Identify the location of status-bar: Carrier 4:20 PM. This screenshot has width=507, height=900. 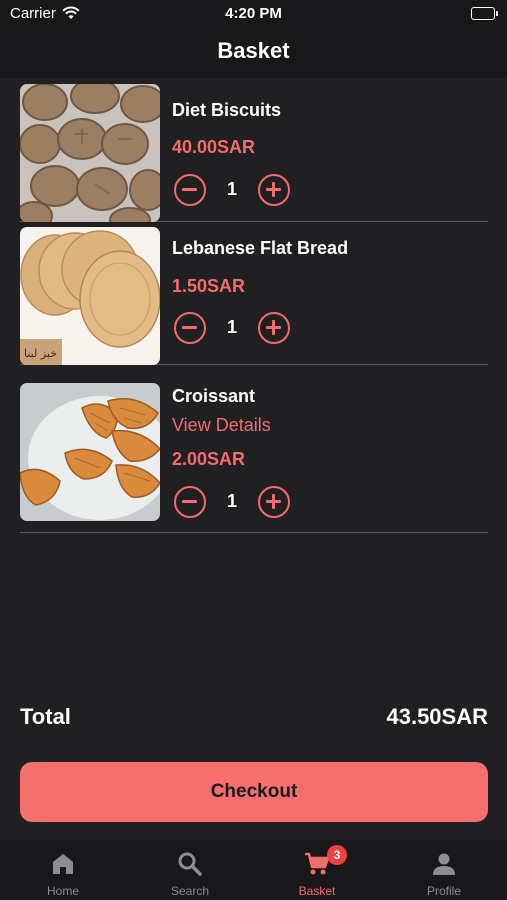
(253, 14).